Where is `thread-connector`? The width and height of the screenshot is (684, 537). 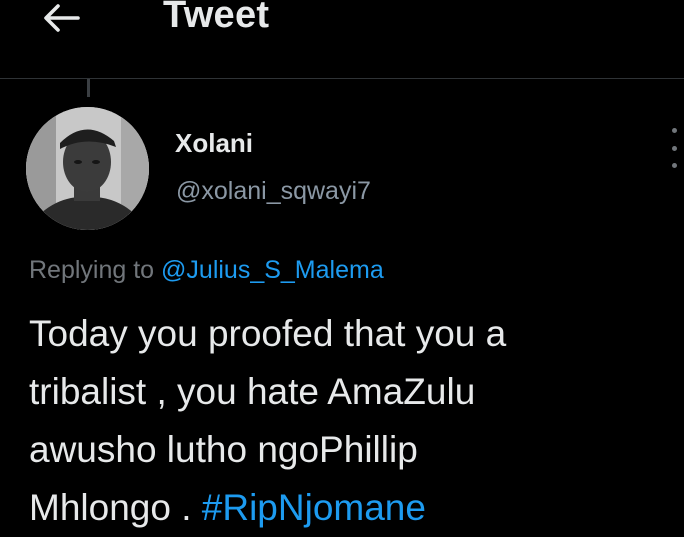 thread-connector is located at coordinates (88, 88).